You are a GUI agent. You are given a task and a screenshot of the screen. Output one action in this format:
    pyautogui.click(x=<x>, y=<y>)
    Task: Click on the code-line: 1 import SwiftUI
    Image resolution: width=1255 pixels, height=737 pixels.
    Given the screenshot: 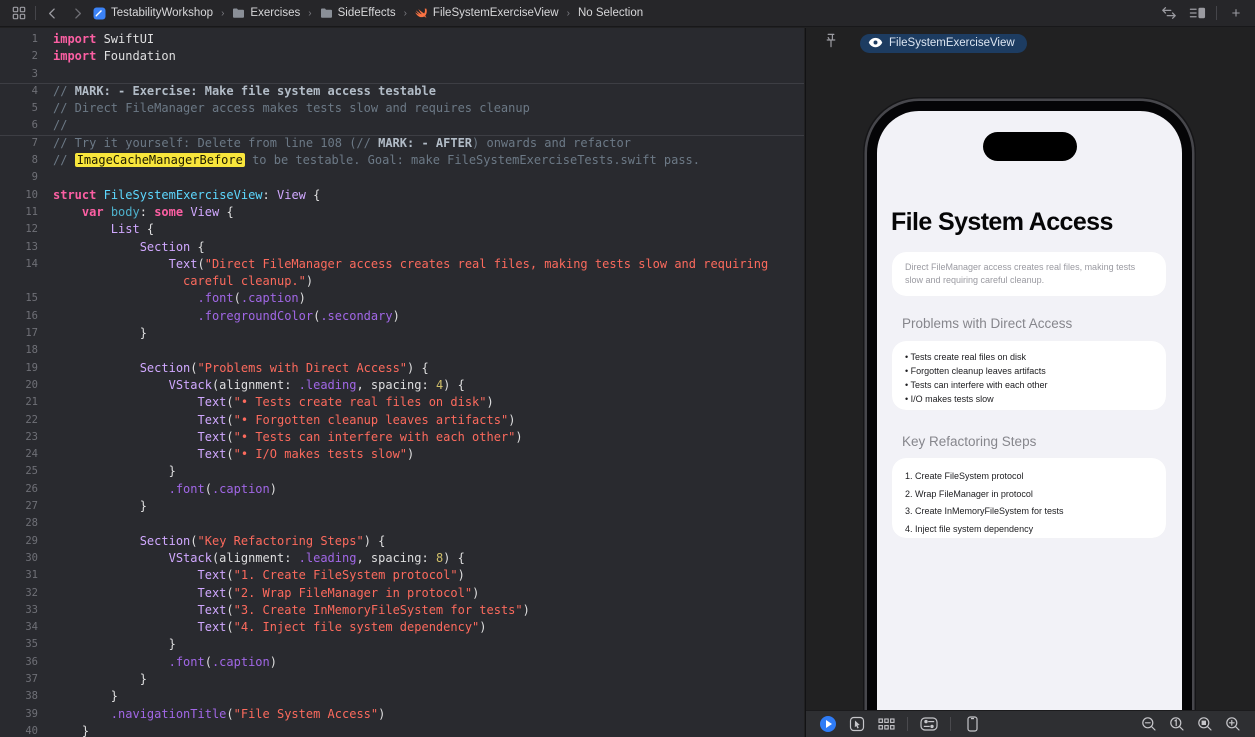 What is the action you would take?
    pyautogui.click(x=402, y=39)
    